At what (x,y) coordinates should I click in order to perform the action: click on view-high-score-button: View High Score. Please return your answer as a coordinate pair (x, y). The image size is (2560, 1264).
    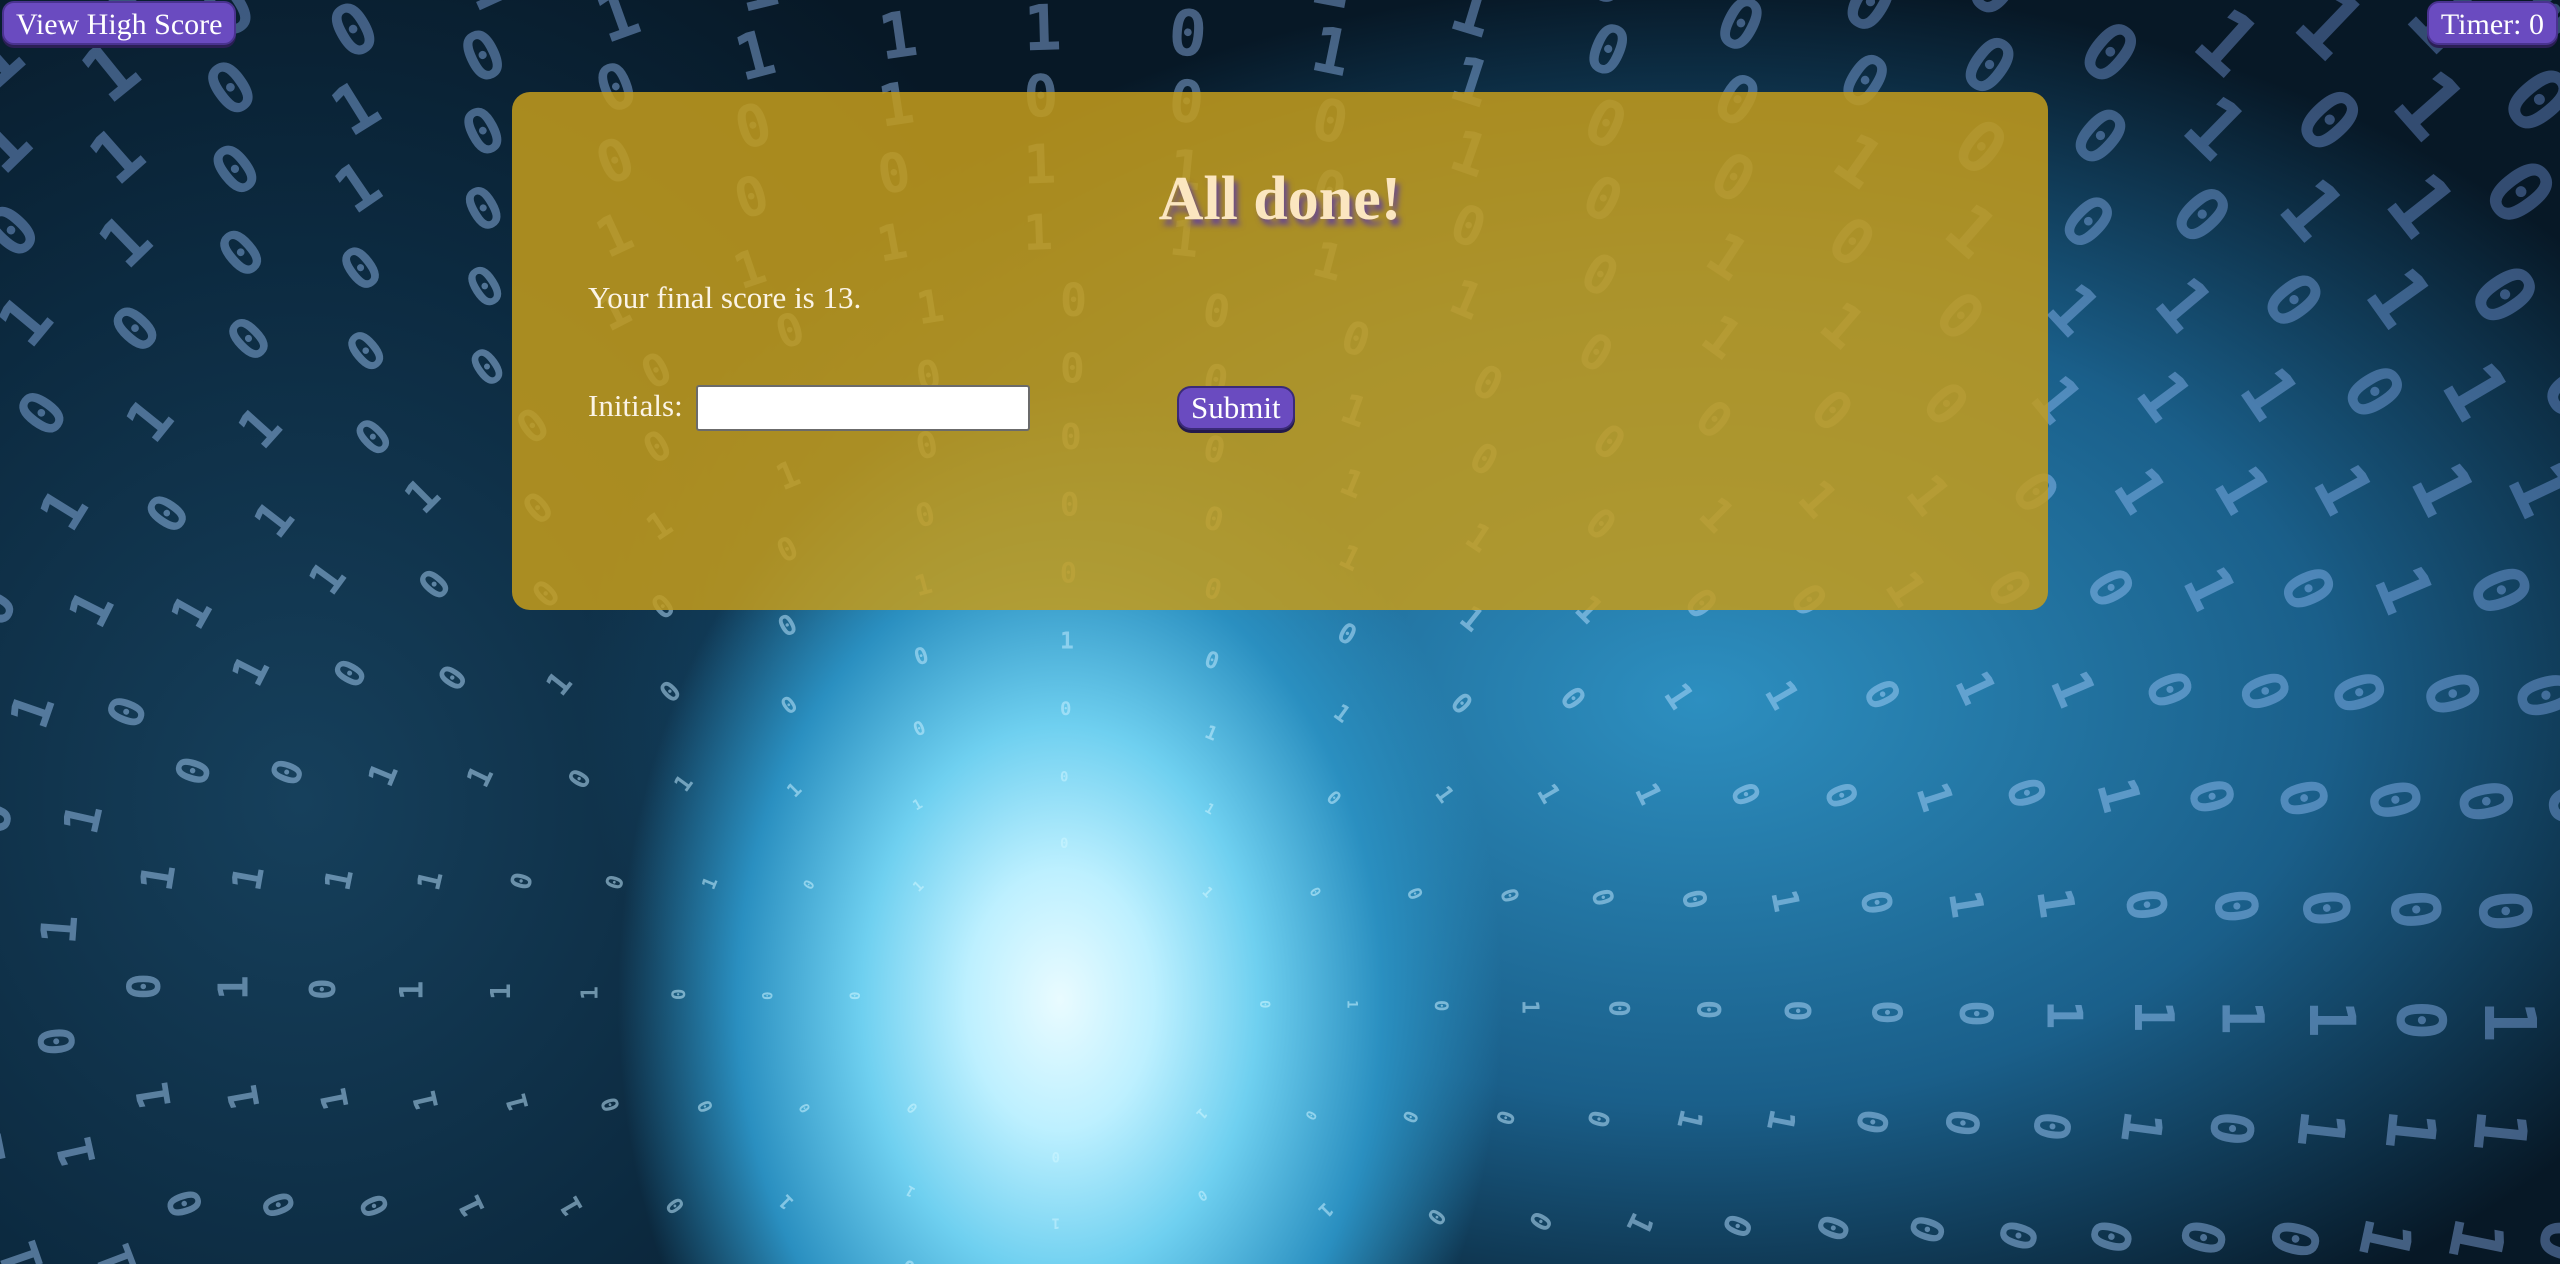
    Looking at the image, I should click on (119, 23).